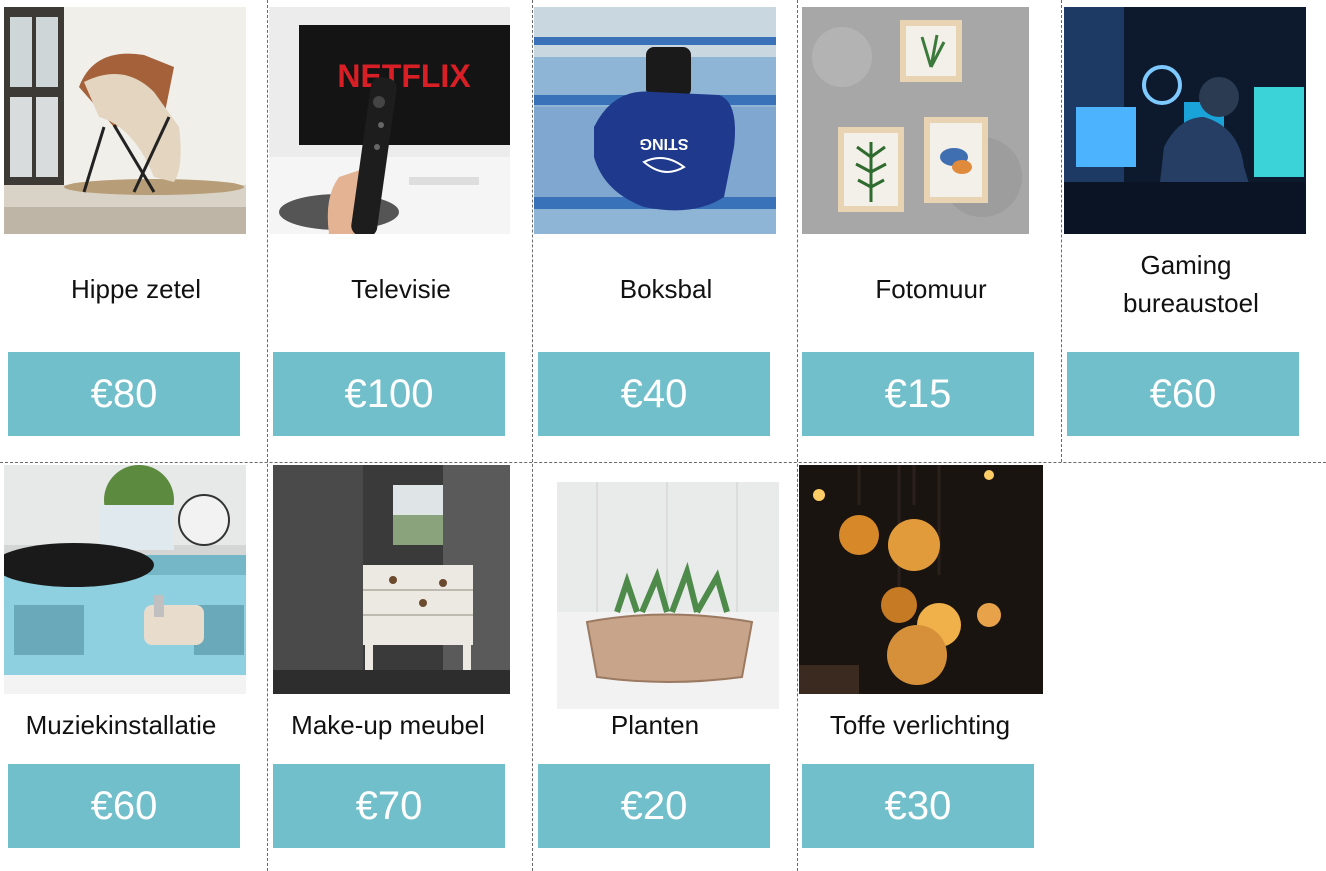  Describe the element at coordinates (391, 579) in the screenshot. I see `vanity-dresser-image` at that location.